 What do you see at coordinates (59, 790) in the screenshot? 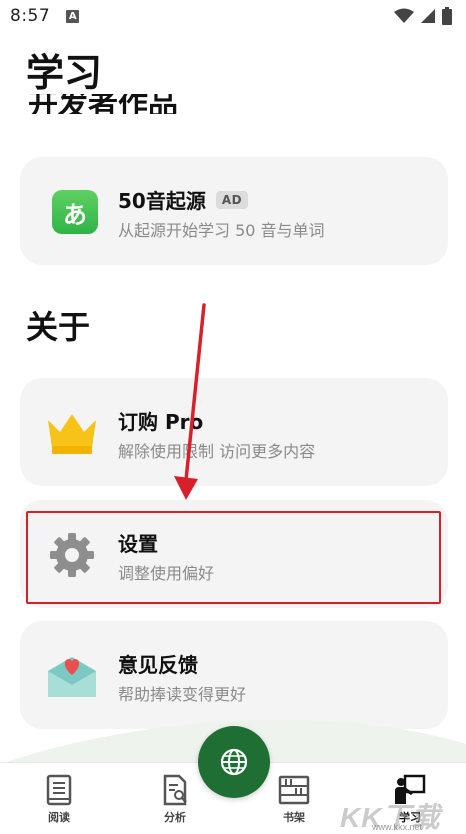
I see `book-icon` at bounding box center [59, 790].